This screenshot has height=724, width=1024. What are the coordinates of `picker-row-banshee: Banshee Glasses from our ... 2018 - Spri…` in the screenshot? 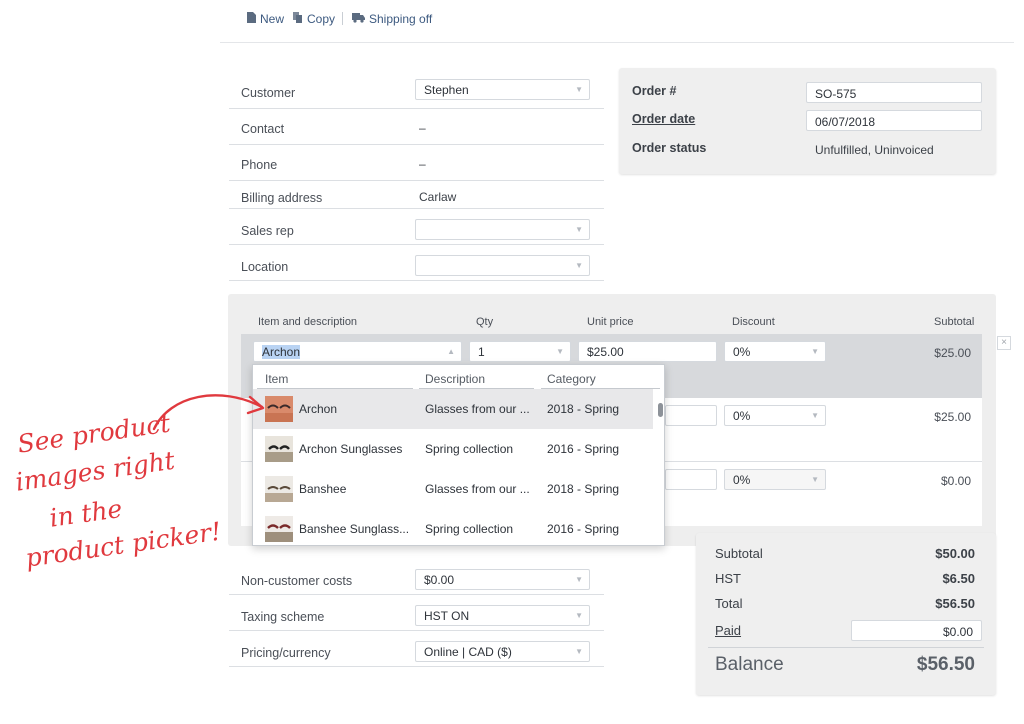 It's located at (453, 489).